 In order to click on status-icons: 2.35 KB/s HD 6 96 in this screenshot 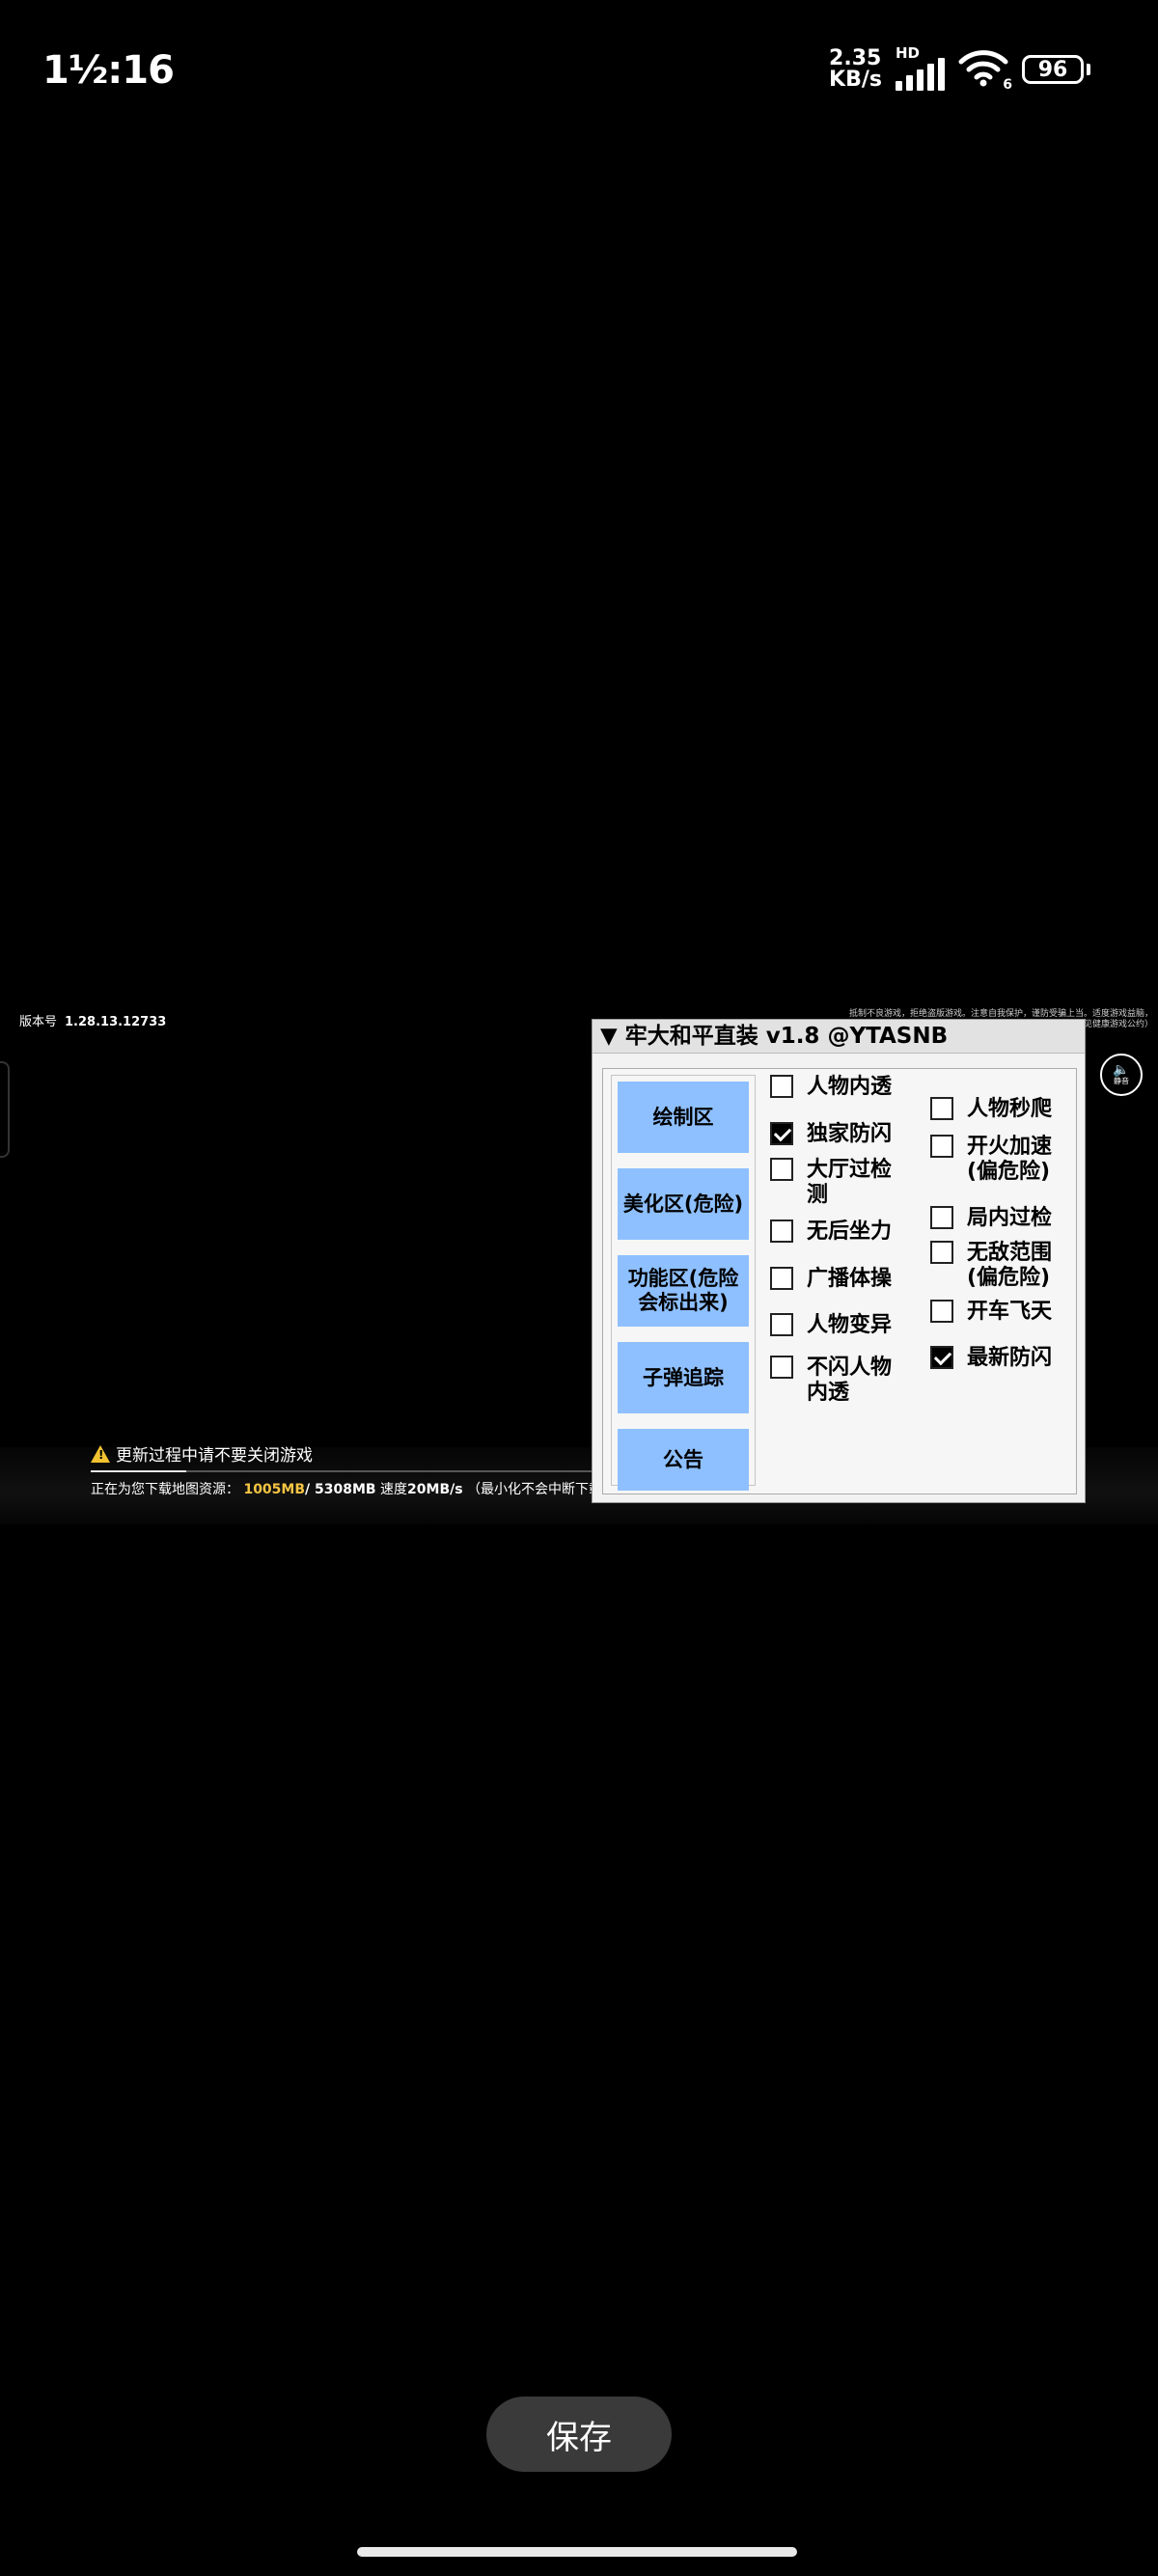, I will do `click(959, 68)`.